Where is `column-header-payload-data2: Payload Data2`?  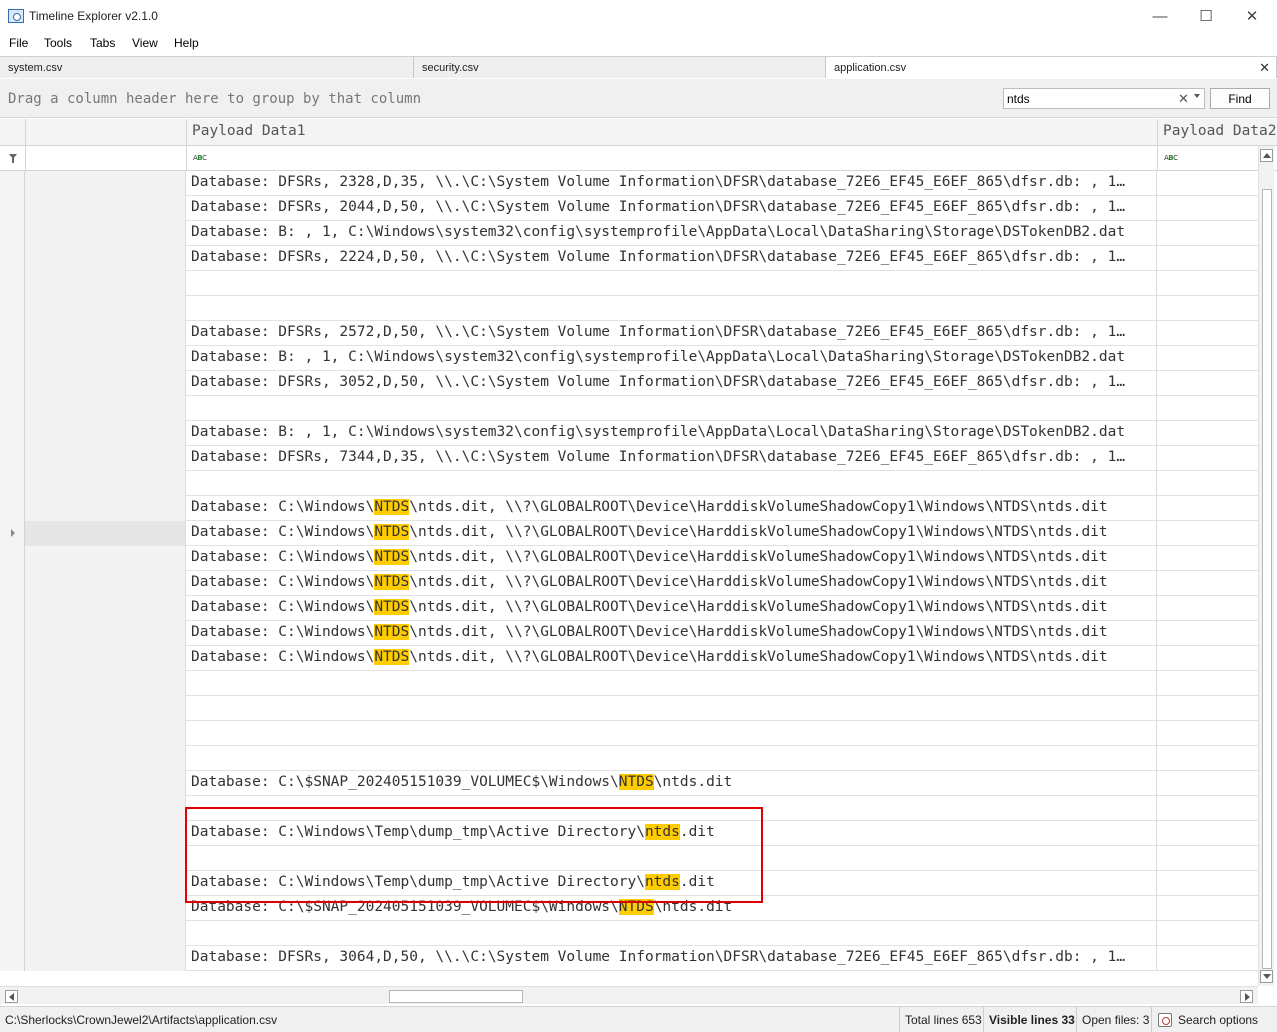 column-header-payload-data2: Payload Data2 is located at coordinates (1217, 132).